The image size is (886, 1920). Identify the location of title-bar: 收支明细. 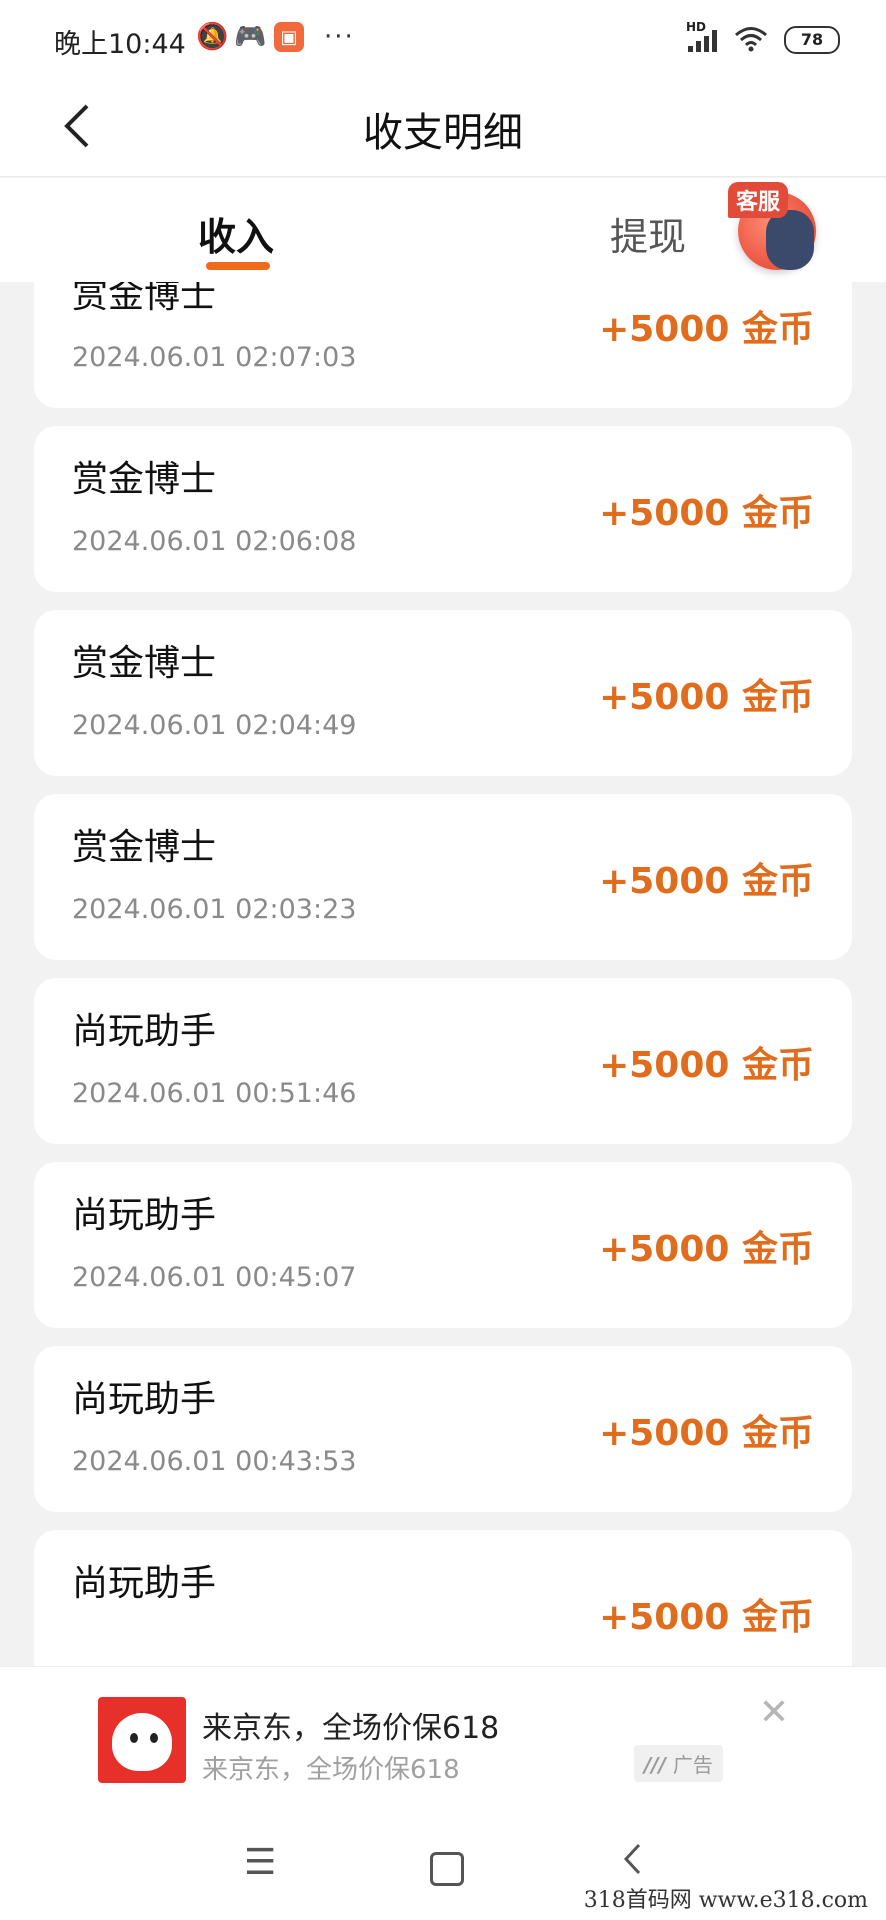
(443, 127).